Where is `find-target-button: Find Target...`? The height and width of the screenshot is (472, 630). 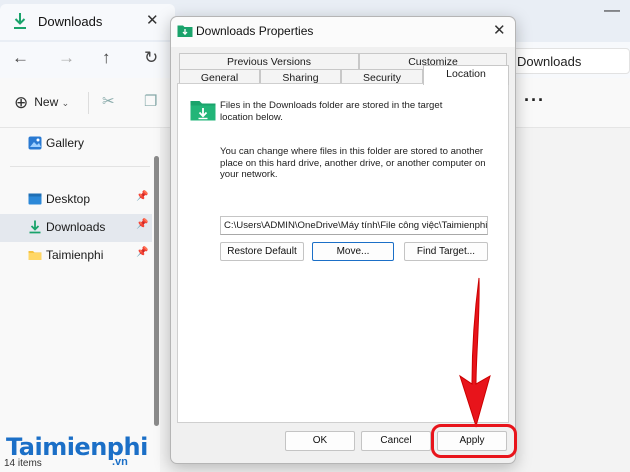
find-target-button: Find Target... is located at coordinates (446, 251).